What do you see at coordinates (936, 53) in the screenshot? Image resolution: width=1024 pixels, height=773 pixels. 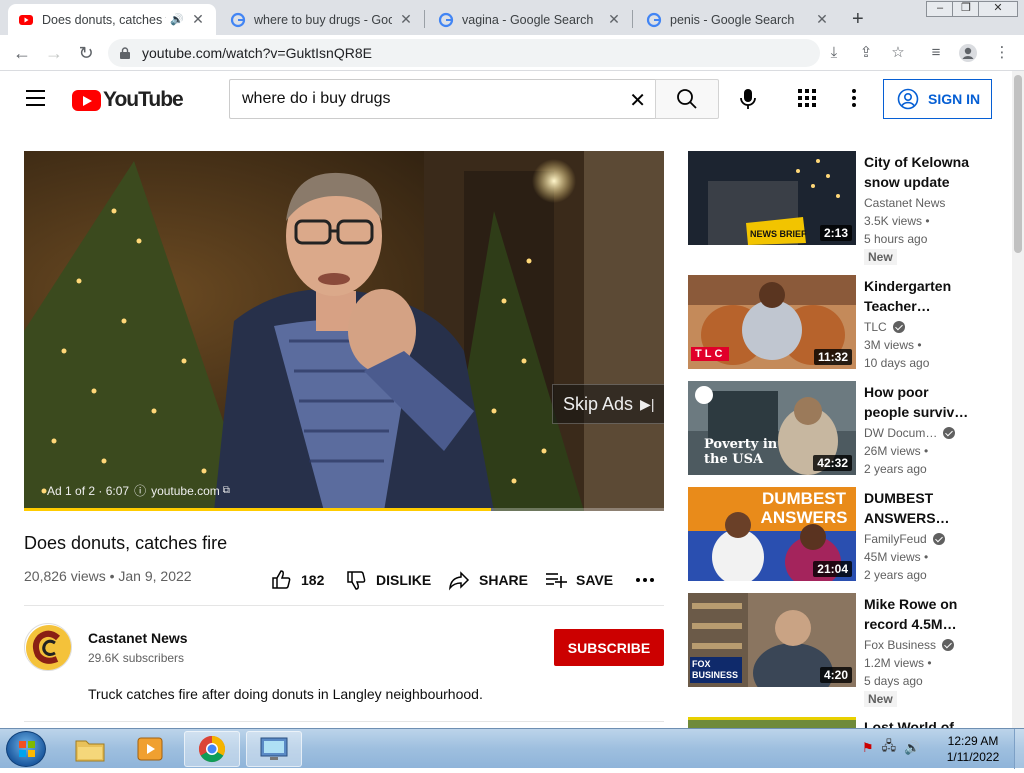 I see `media-control-icon: ≡` at bounding box center [936, 53].